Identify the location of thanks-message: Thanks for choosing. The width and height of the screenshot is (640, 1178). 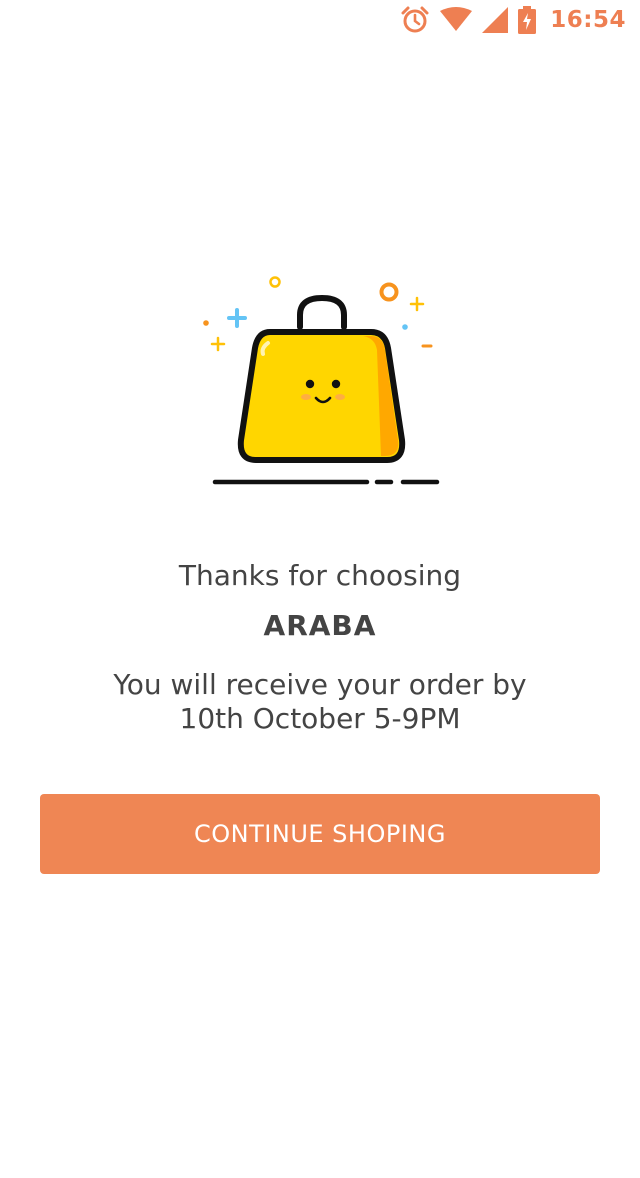
(320, 575).